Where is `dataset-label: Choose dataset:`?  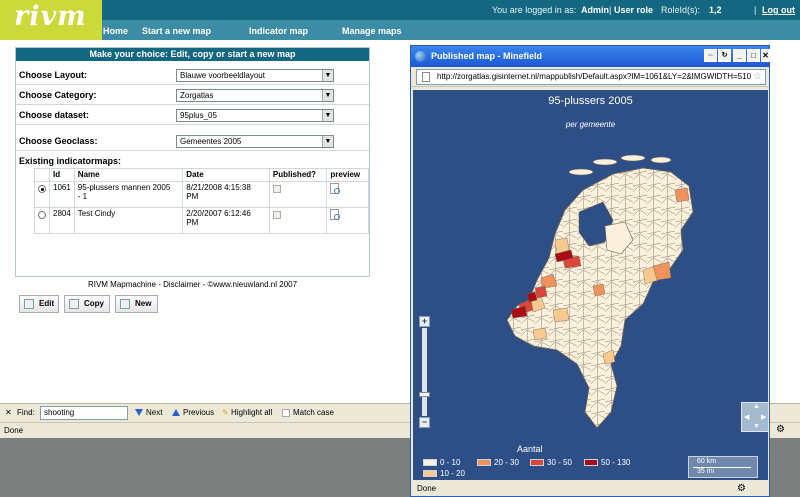 dataset-label: Choose dataset: is located at coordinates (54, 115).